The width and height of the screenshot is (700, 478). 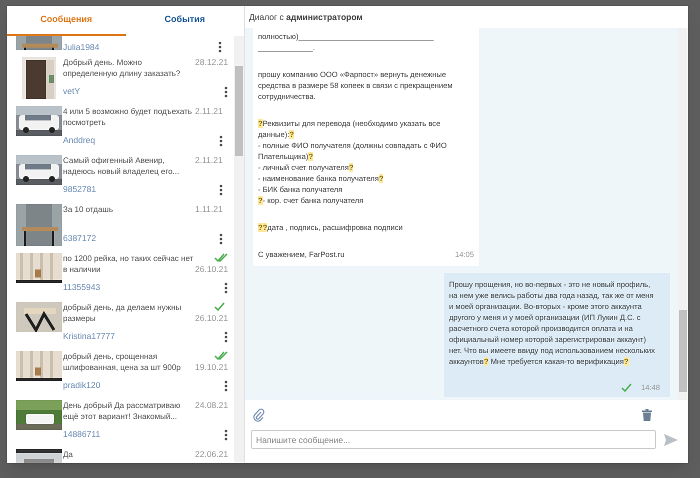 What do you see at coordinates (211, 367) in the screenshot?
I see `date: 19.10.21` at bounding box center [211, 367].